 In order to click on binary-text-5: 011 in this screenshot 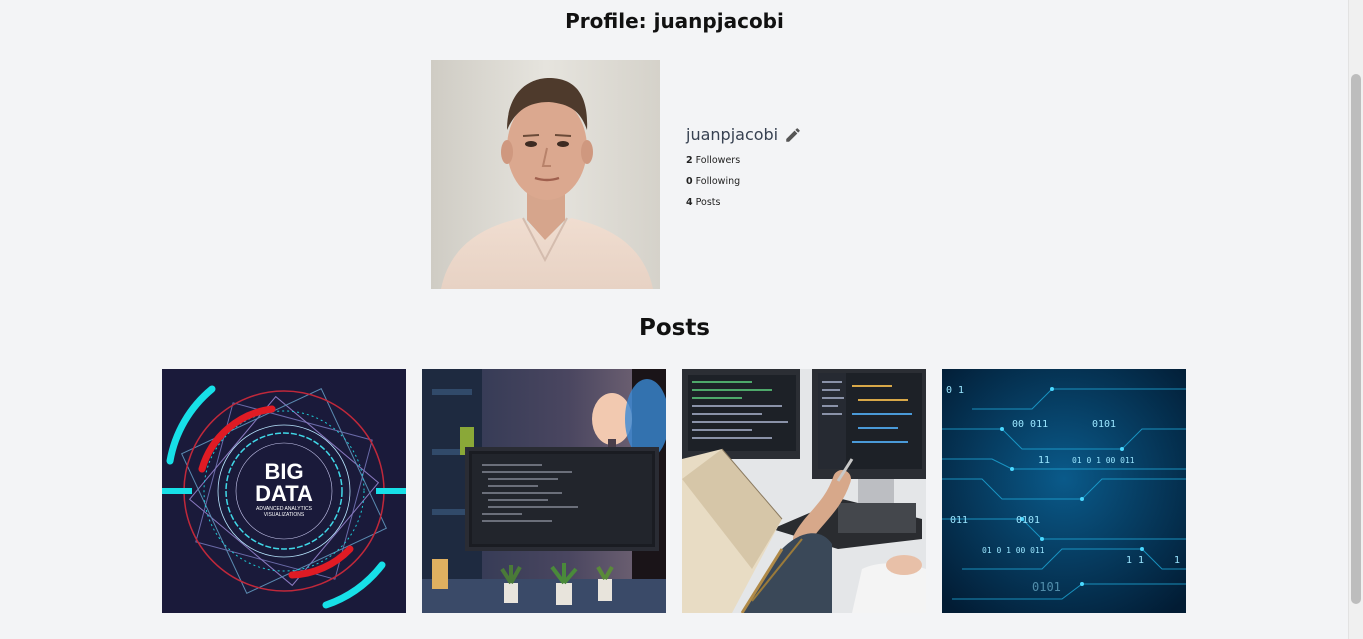, I will do `click(959, 520)`.